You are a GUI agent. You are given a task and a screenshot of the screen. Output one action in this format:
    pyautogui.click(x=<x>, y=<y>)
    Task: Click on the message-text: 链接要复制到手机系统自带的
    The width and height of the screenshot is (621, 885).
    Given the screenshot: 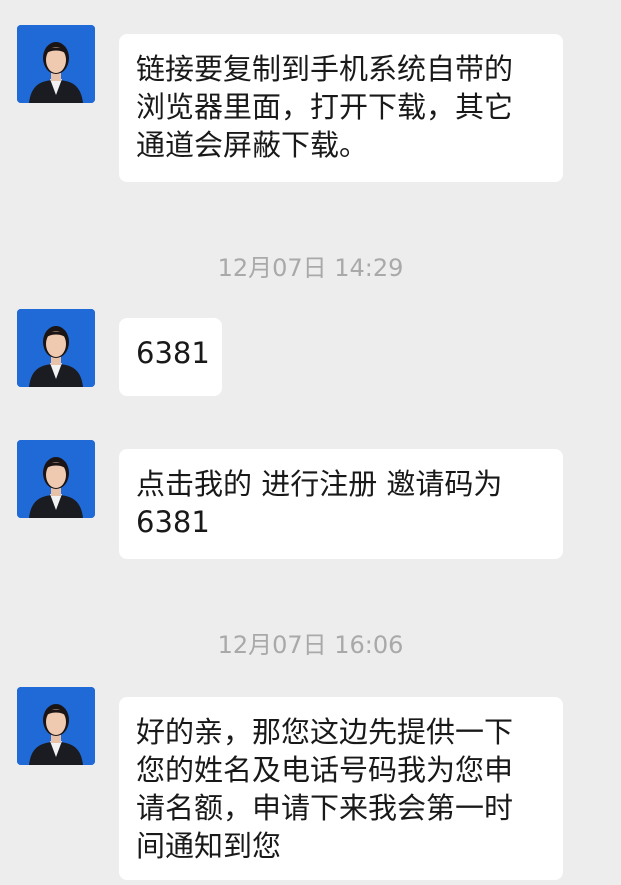 What is the action you would take?
    pyautogui.click(x=325, y=69)
    